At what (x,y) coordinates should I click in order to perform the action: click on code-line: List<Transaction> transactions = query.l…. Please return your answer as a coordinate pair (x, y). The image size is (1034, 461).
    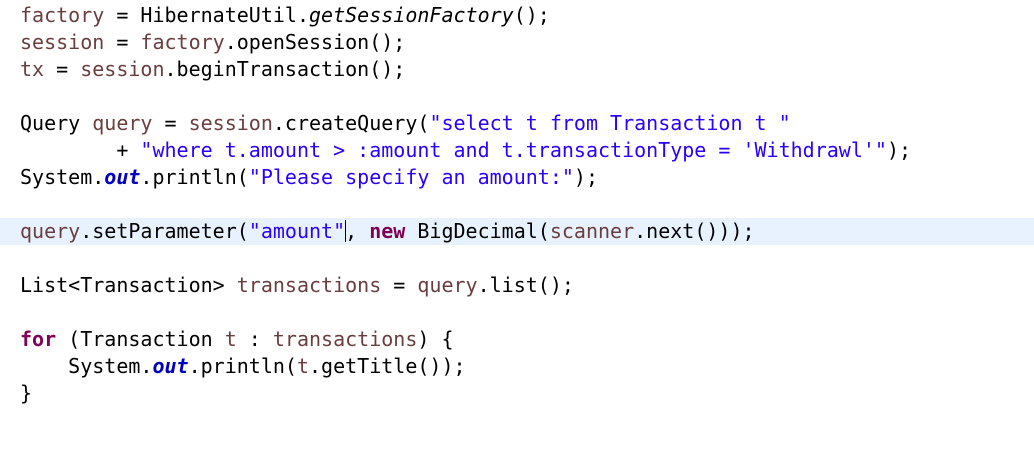
    Looking at the image, I should click on (517, 285).